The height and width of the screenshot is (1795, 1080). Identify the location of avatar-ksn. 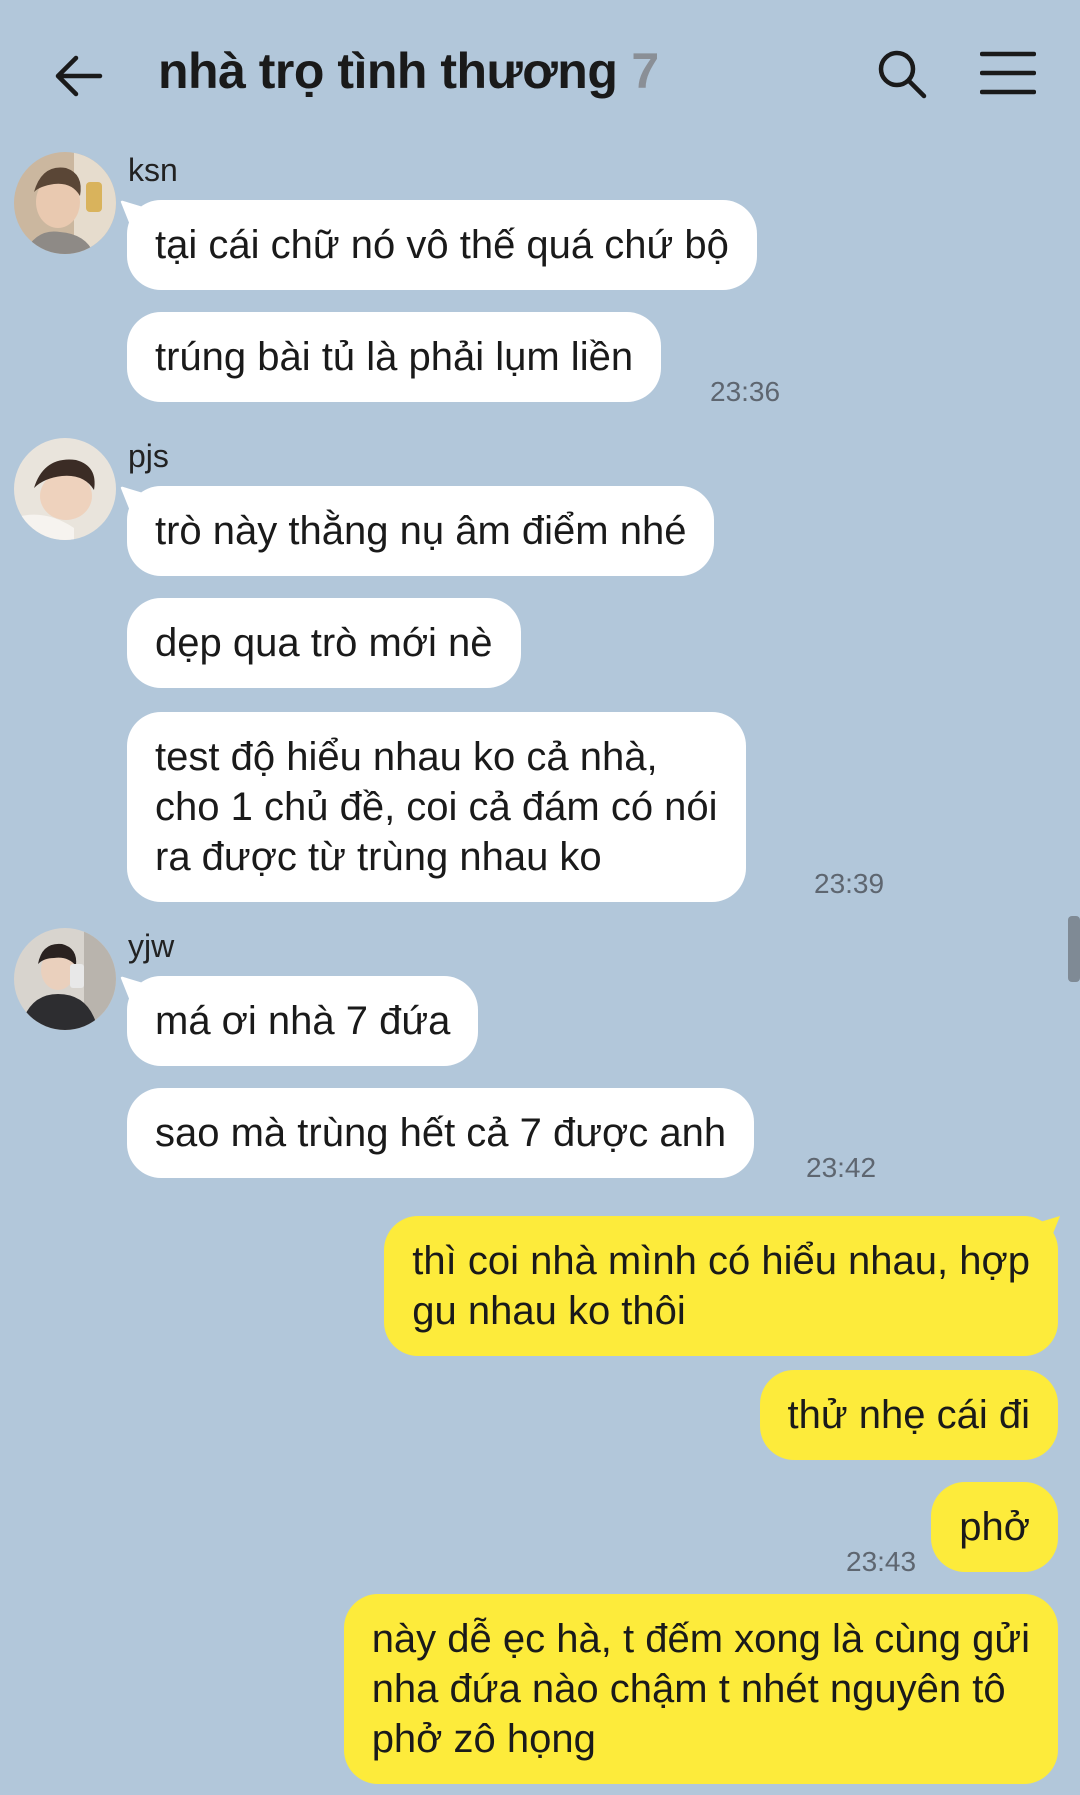
(65, 203).